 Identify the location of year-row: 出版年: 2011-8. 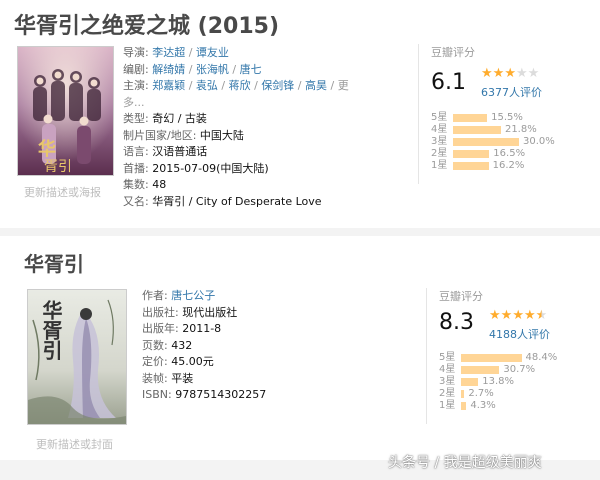
(204, 329).